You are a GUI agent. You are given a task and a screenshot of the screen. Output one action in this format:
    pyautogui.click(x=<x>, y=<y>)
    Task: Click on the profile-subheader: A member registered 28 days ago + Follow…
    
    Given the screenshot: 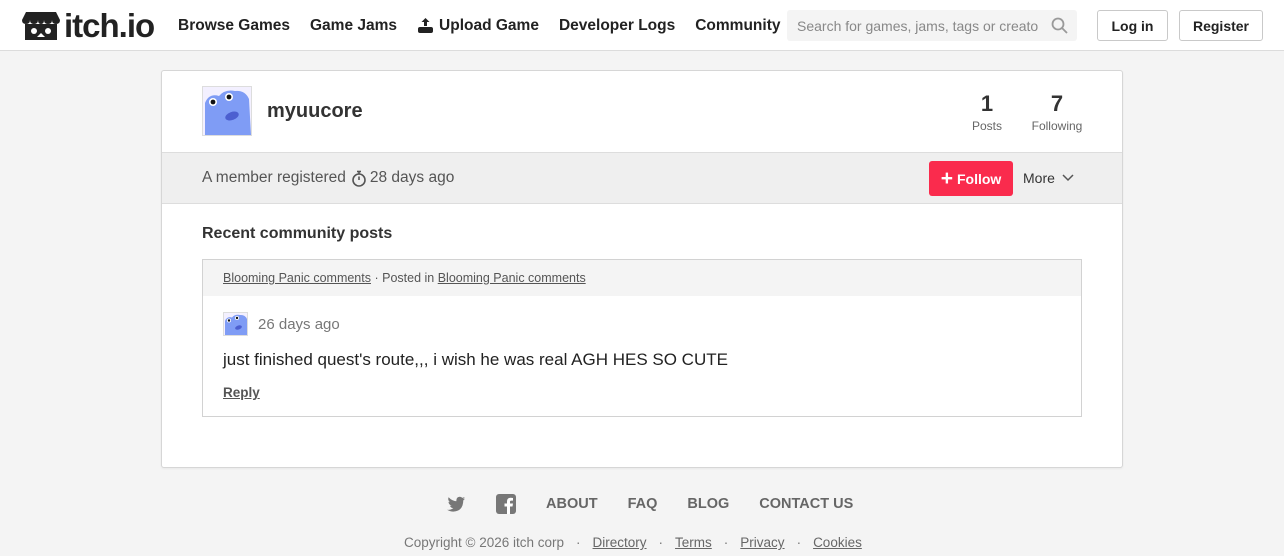 What is the action you would take?
    pyautogui.click(x=642, y=178)
    